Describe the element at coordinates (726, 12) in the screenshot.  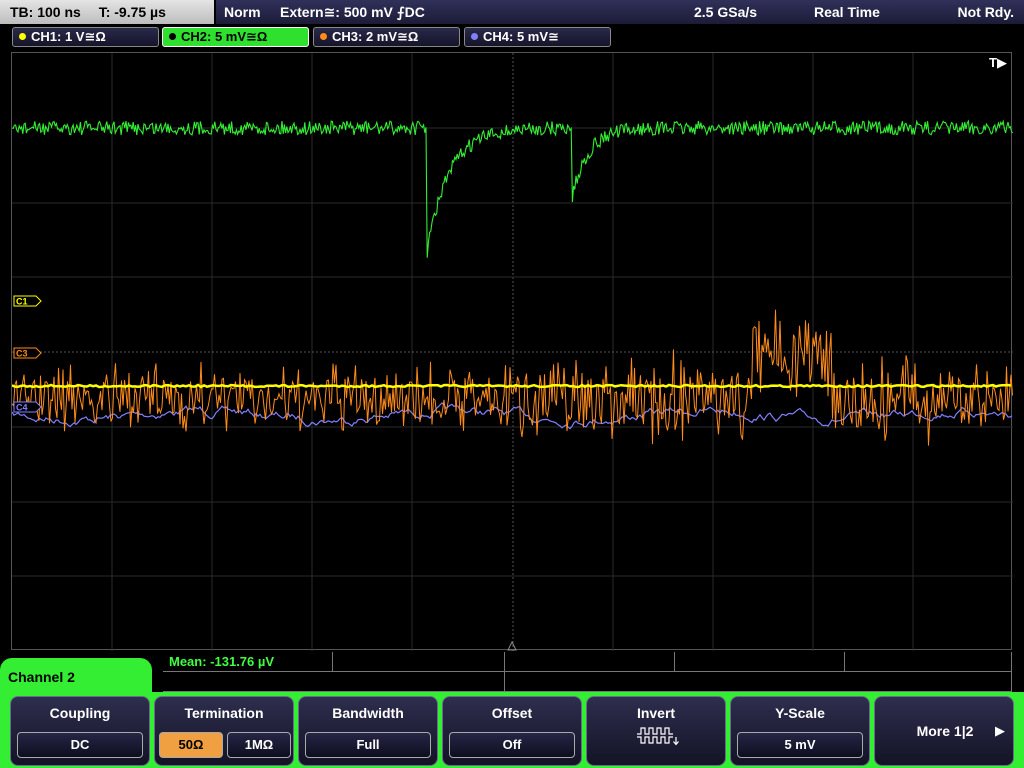
I see `sample-rate: 2.5 GSa/s` at that location.